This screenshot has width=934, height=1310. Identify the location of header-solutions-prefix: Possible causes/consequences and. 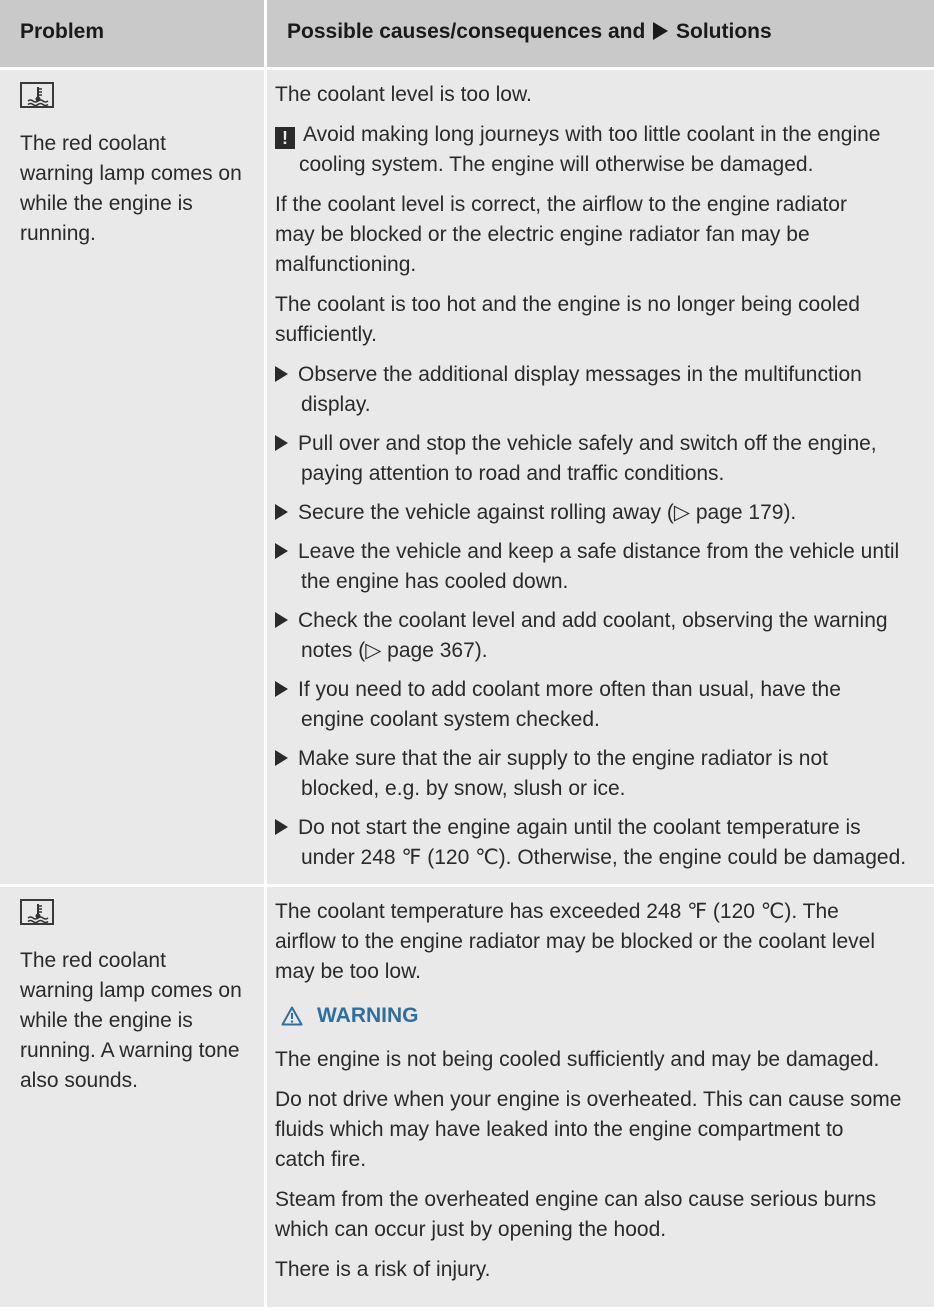
(466, 31).